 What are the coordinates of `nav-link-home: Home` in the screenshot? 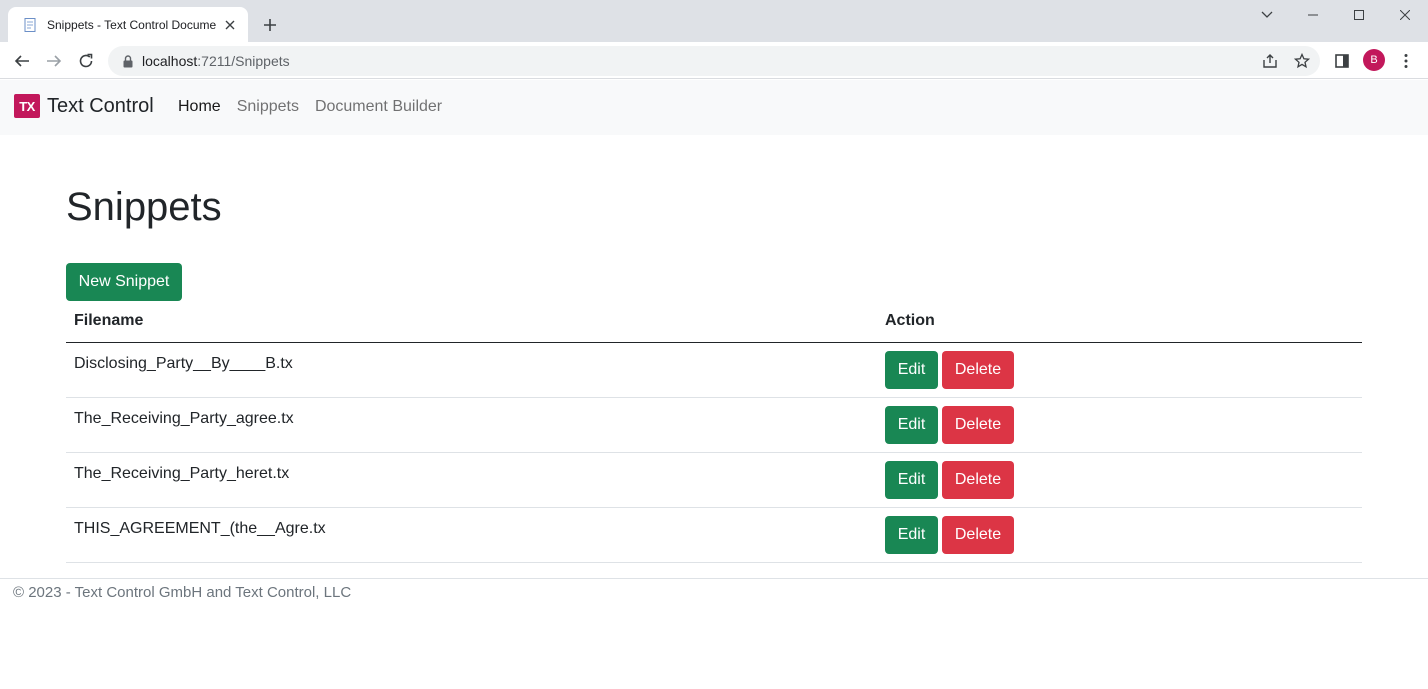 It's located at (199, 107).